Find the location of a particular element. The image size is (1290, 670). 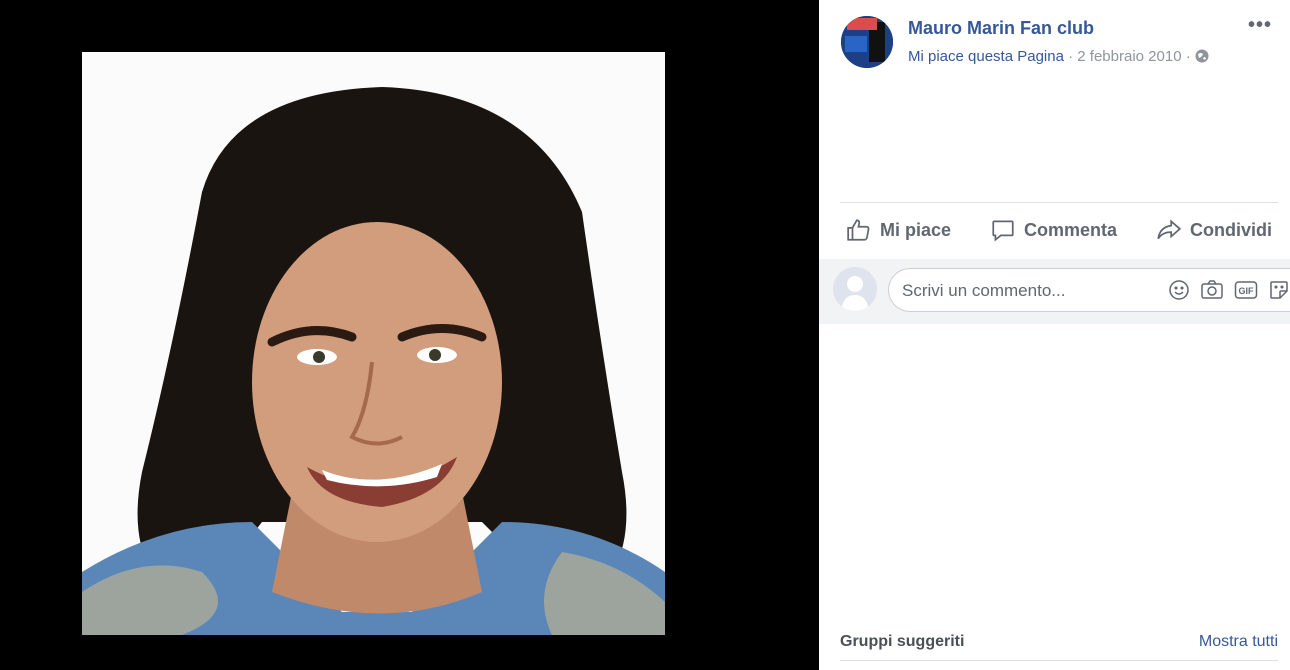

svg-text: GIF is located at coordinates (1247, 291).